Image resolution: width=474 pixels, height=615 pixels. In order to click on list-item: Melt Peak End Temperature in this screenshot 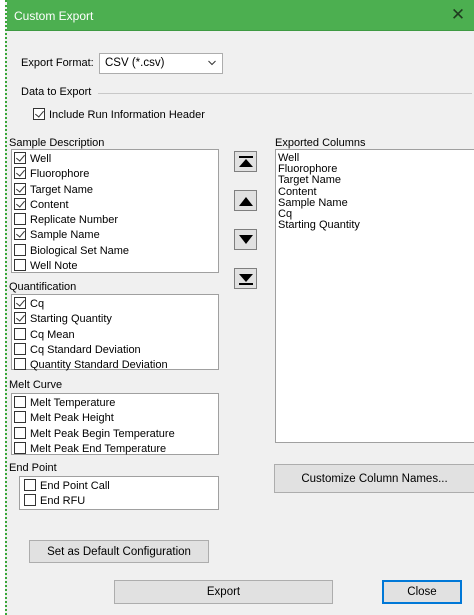, I will do `click(115, 449)`.